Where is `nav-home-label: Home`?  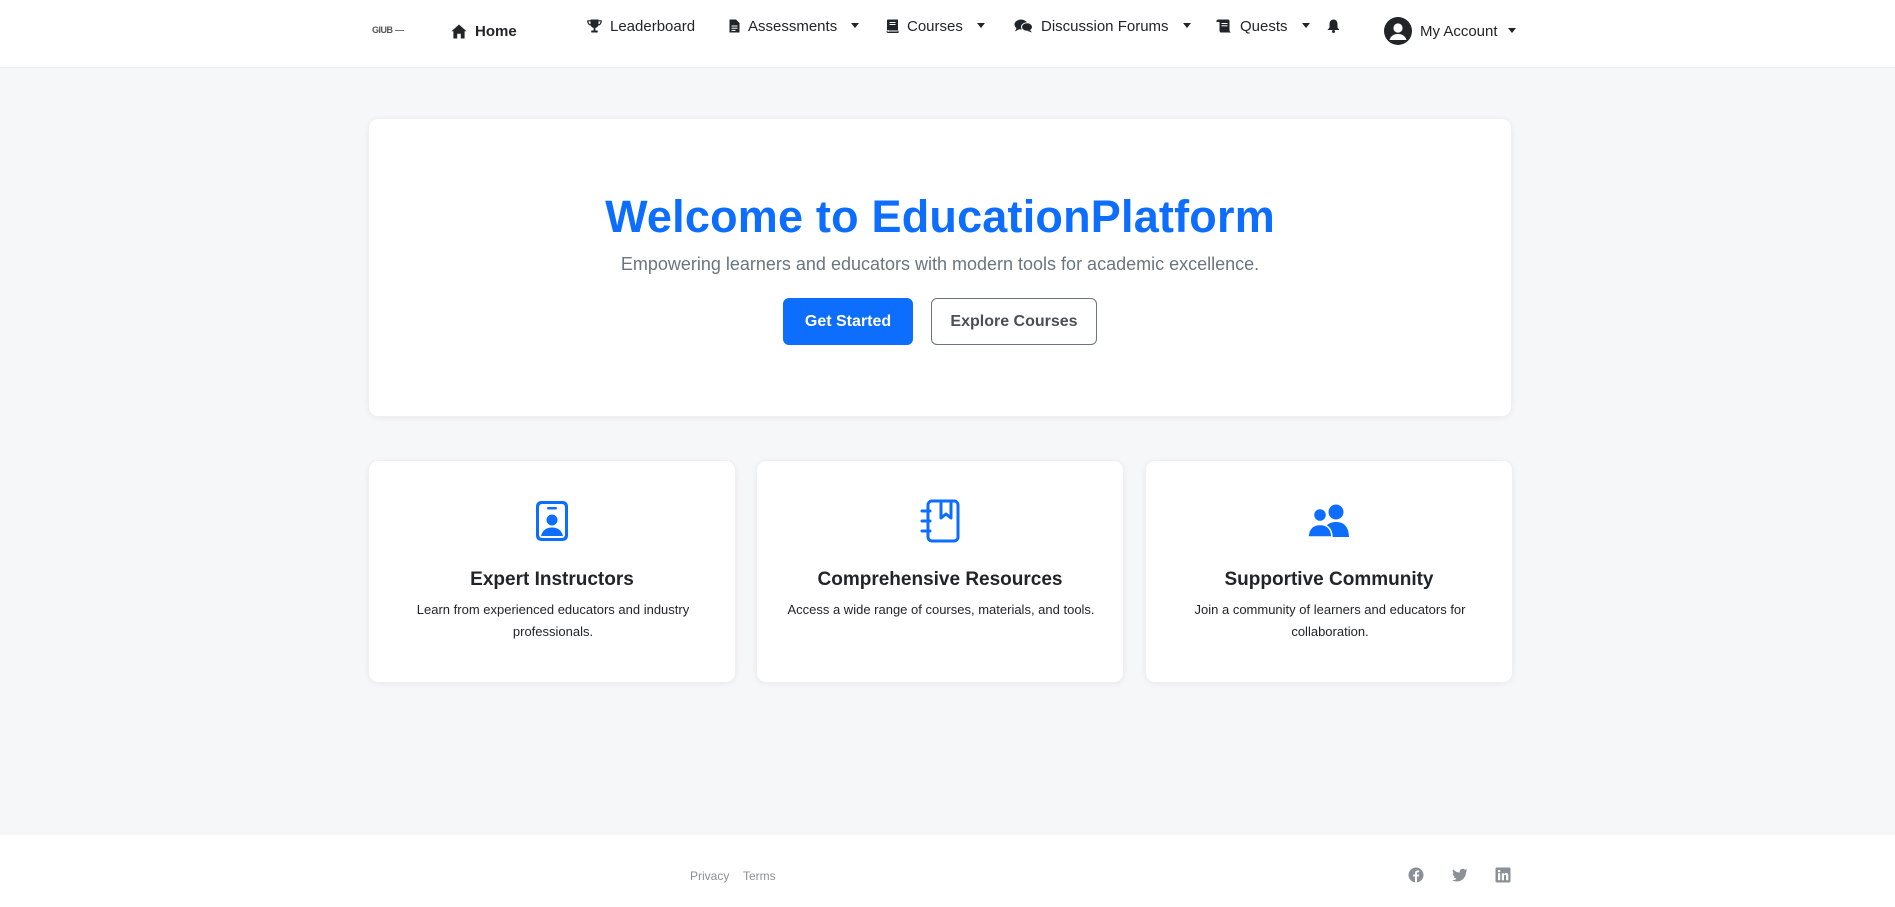
nav-home-label: Home is located at coordinates (496, 31).